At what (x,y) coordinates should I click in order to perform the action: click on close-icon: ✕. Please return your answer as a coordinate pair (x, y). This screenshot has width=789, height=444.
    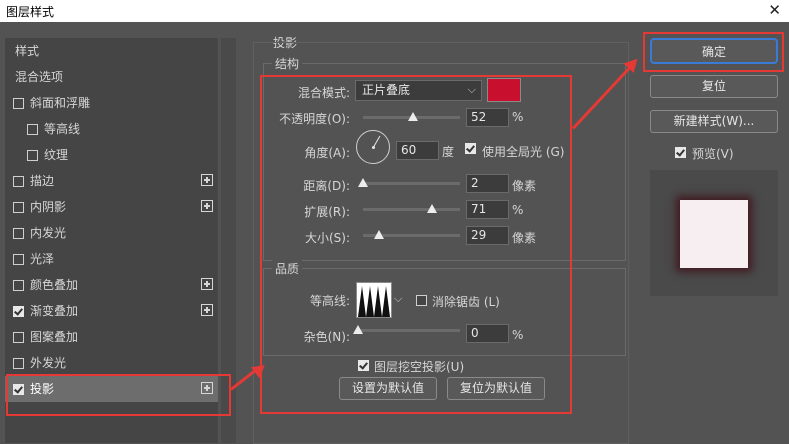
    Looking at the image, I should click on (774, 10).